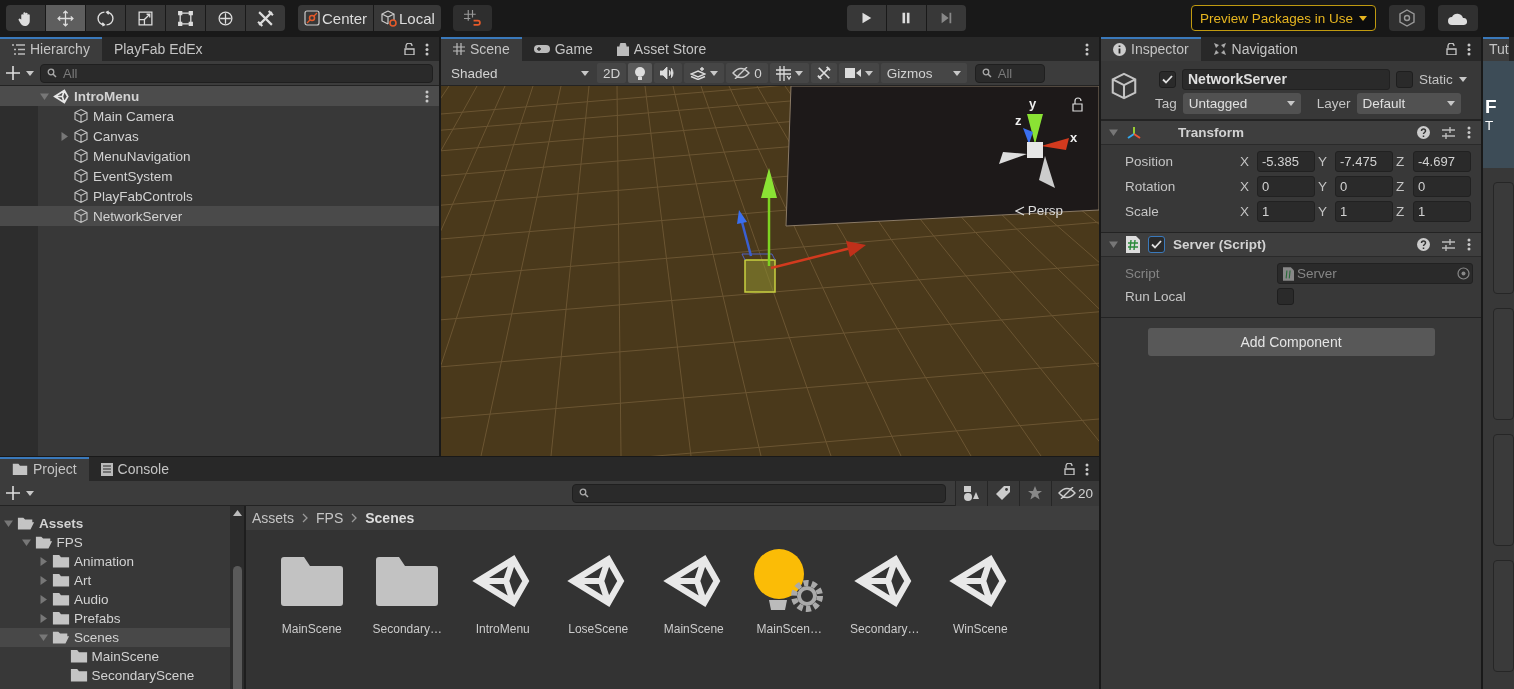  I want to click on tutorial-banner: F T, so click(1498, 114).